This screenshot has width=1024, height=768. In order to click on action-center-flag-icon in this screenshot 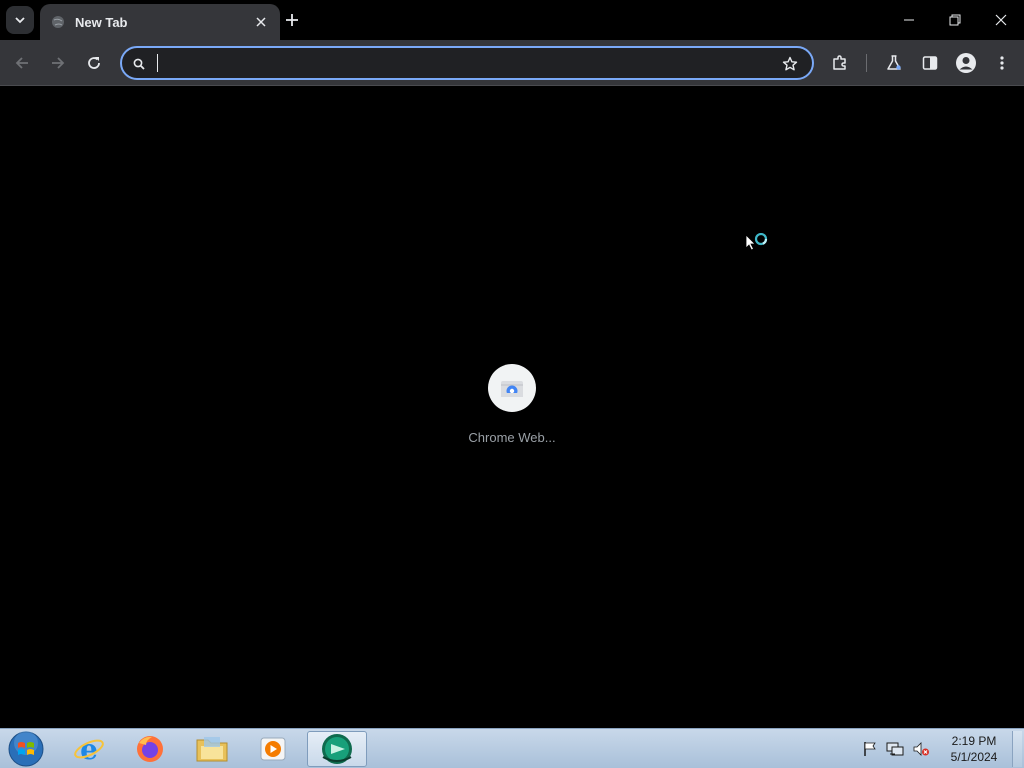, I will do `click(870, 749)`.